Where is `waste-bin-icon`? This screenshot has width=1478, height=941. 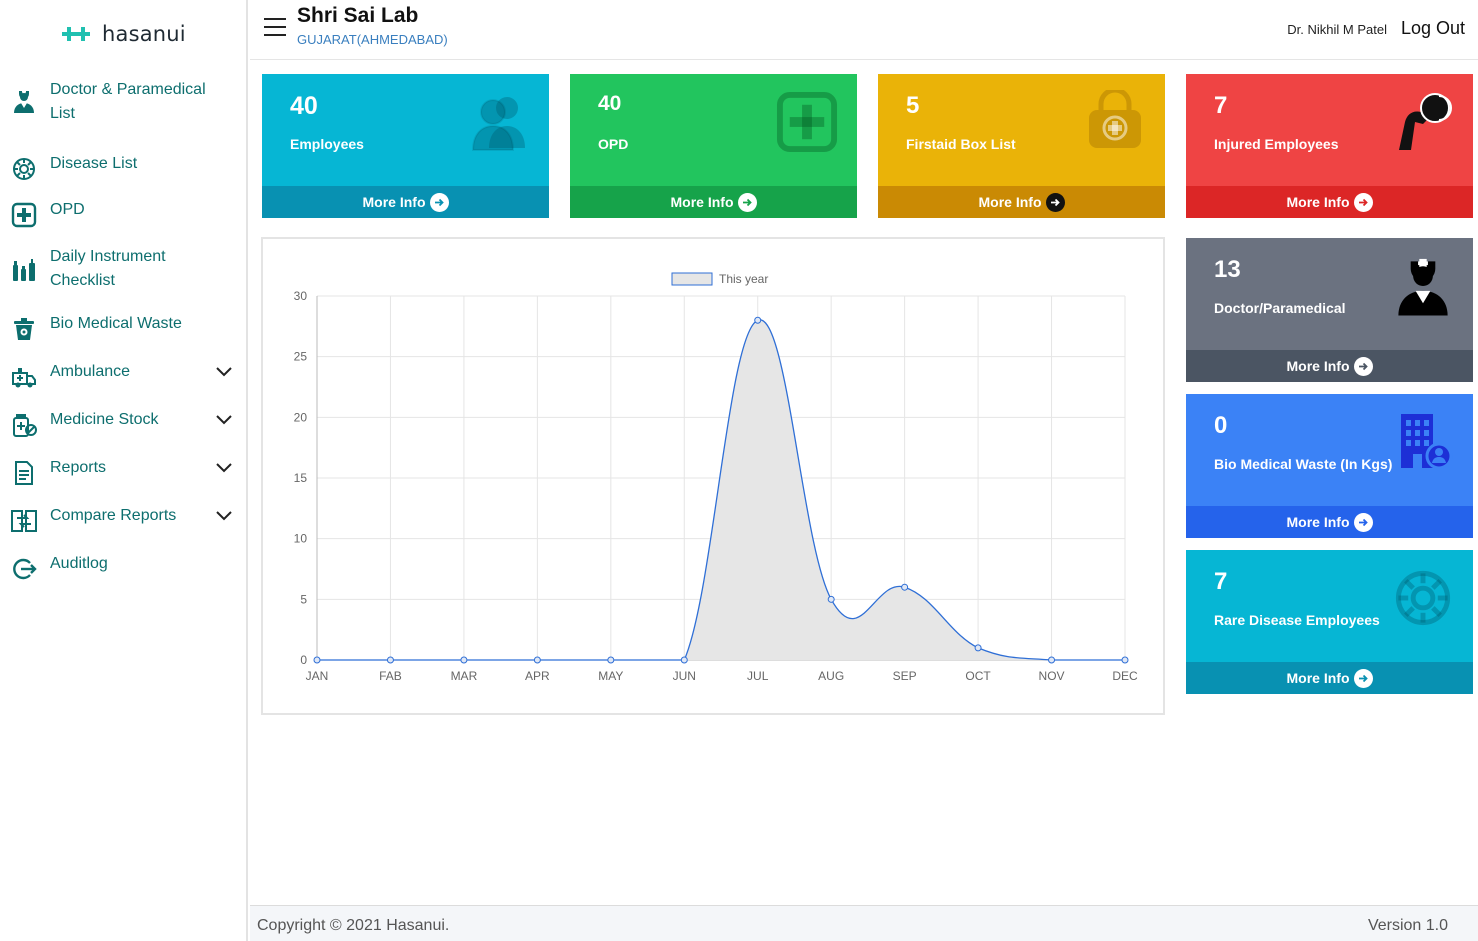
waste-bin-icon is located at coordinates (24, 329).